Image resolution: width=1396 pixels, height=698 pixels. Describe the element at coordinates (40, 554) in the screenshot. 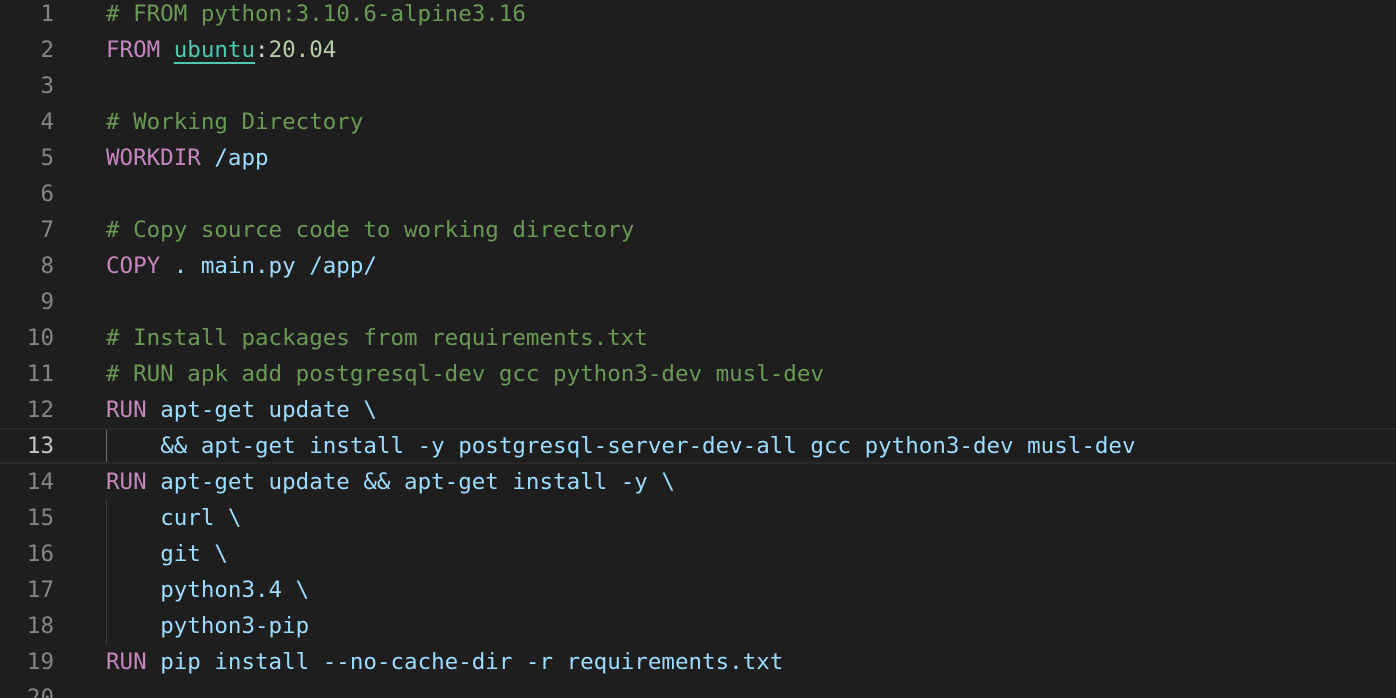

I see `line-number: 16` at that location.